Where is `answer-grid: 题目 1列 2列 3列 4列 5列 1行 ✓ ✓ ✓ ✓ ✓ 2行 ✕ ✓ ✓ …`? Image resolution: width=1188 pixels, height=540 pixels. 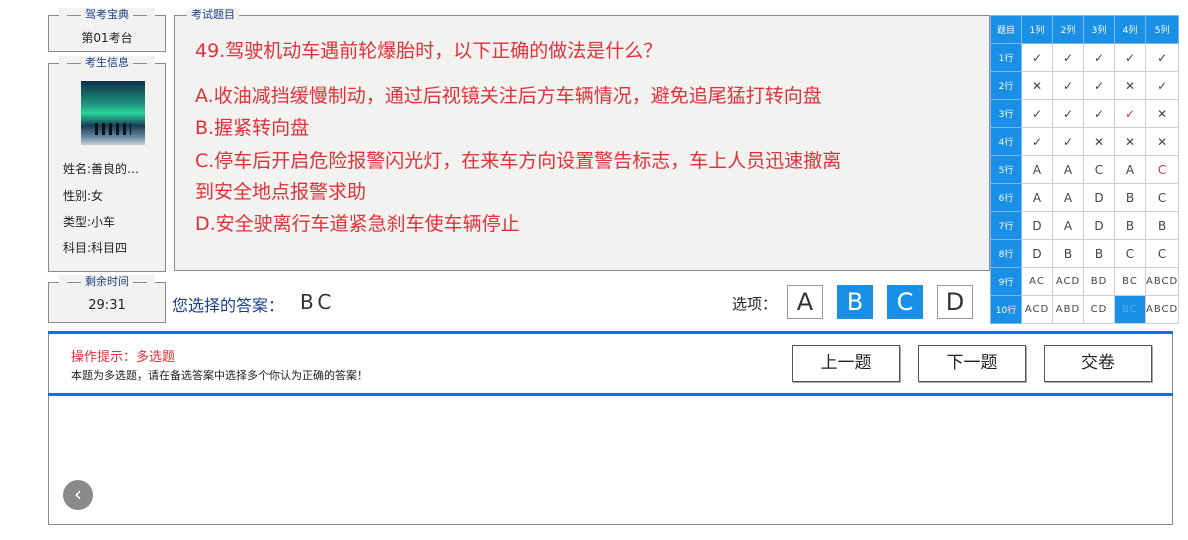 answer-grid: 题目 1列 2列 3列 4列 5列 1行 ✓ ✓ ✓ ✓ ✓ 2行 ✕ ✓ ✓ … is located at coordinates (1085, 169).